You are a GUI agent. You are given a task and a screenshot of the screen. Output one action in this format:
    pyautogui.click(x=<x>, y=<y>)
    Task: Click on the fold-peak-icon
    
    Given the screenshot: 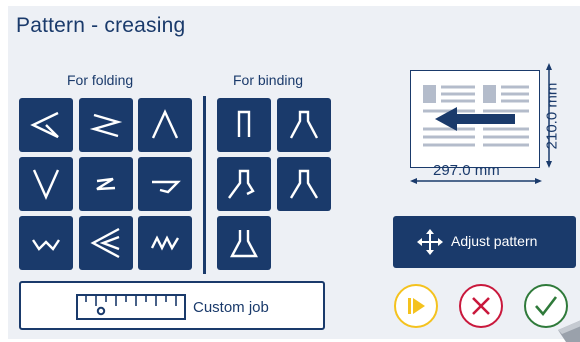 What is the action you would take?
    pyautogui.click(x=165, y=124)
    